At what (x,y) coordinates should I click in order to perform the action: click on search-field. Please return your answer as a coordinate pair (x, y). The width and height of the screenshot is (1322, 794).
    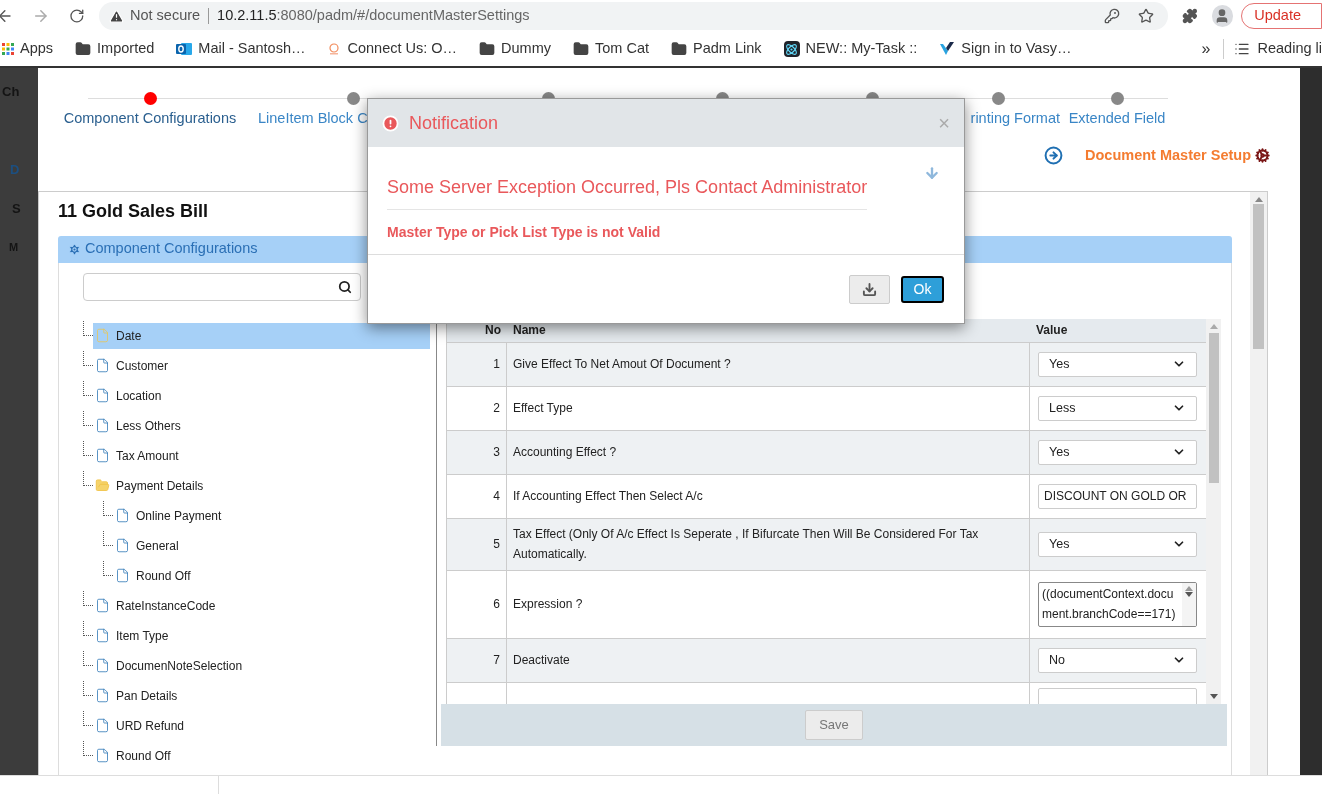
    Looking at the image, I should click on (222, 286).